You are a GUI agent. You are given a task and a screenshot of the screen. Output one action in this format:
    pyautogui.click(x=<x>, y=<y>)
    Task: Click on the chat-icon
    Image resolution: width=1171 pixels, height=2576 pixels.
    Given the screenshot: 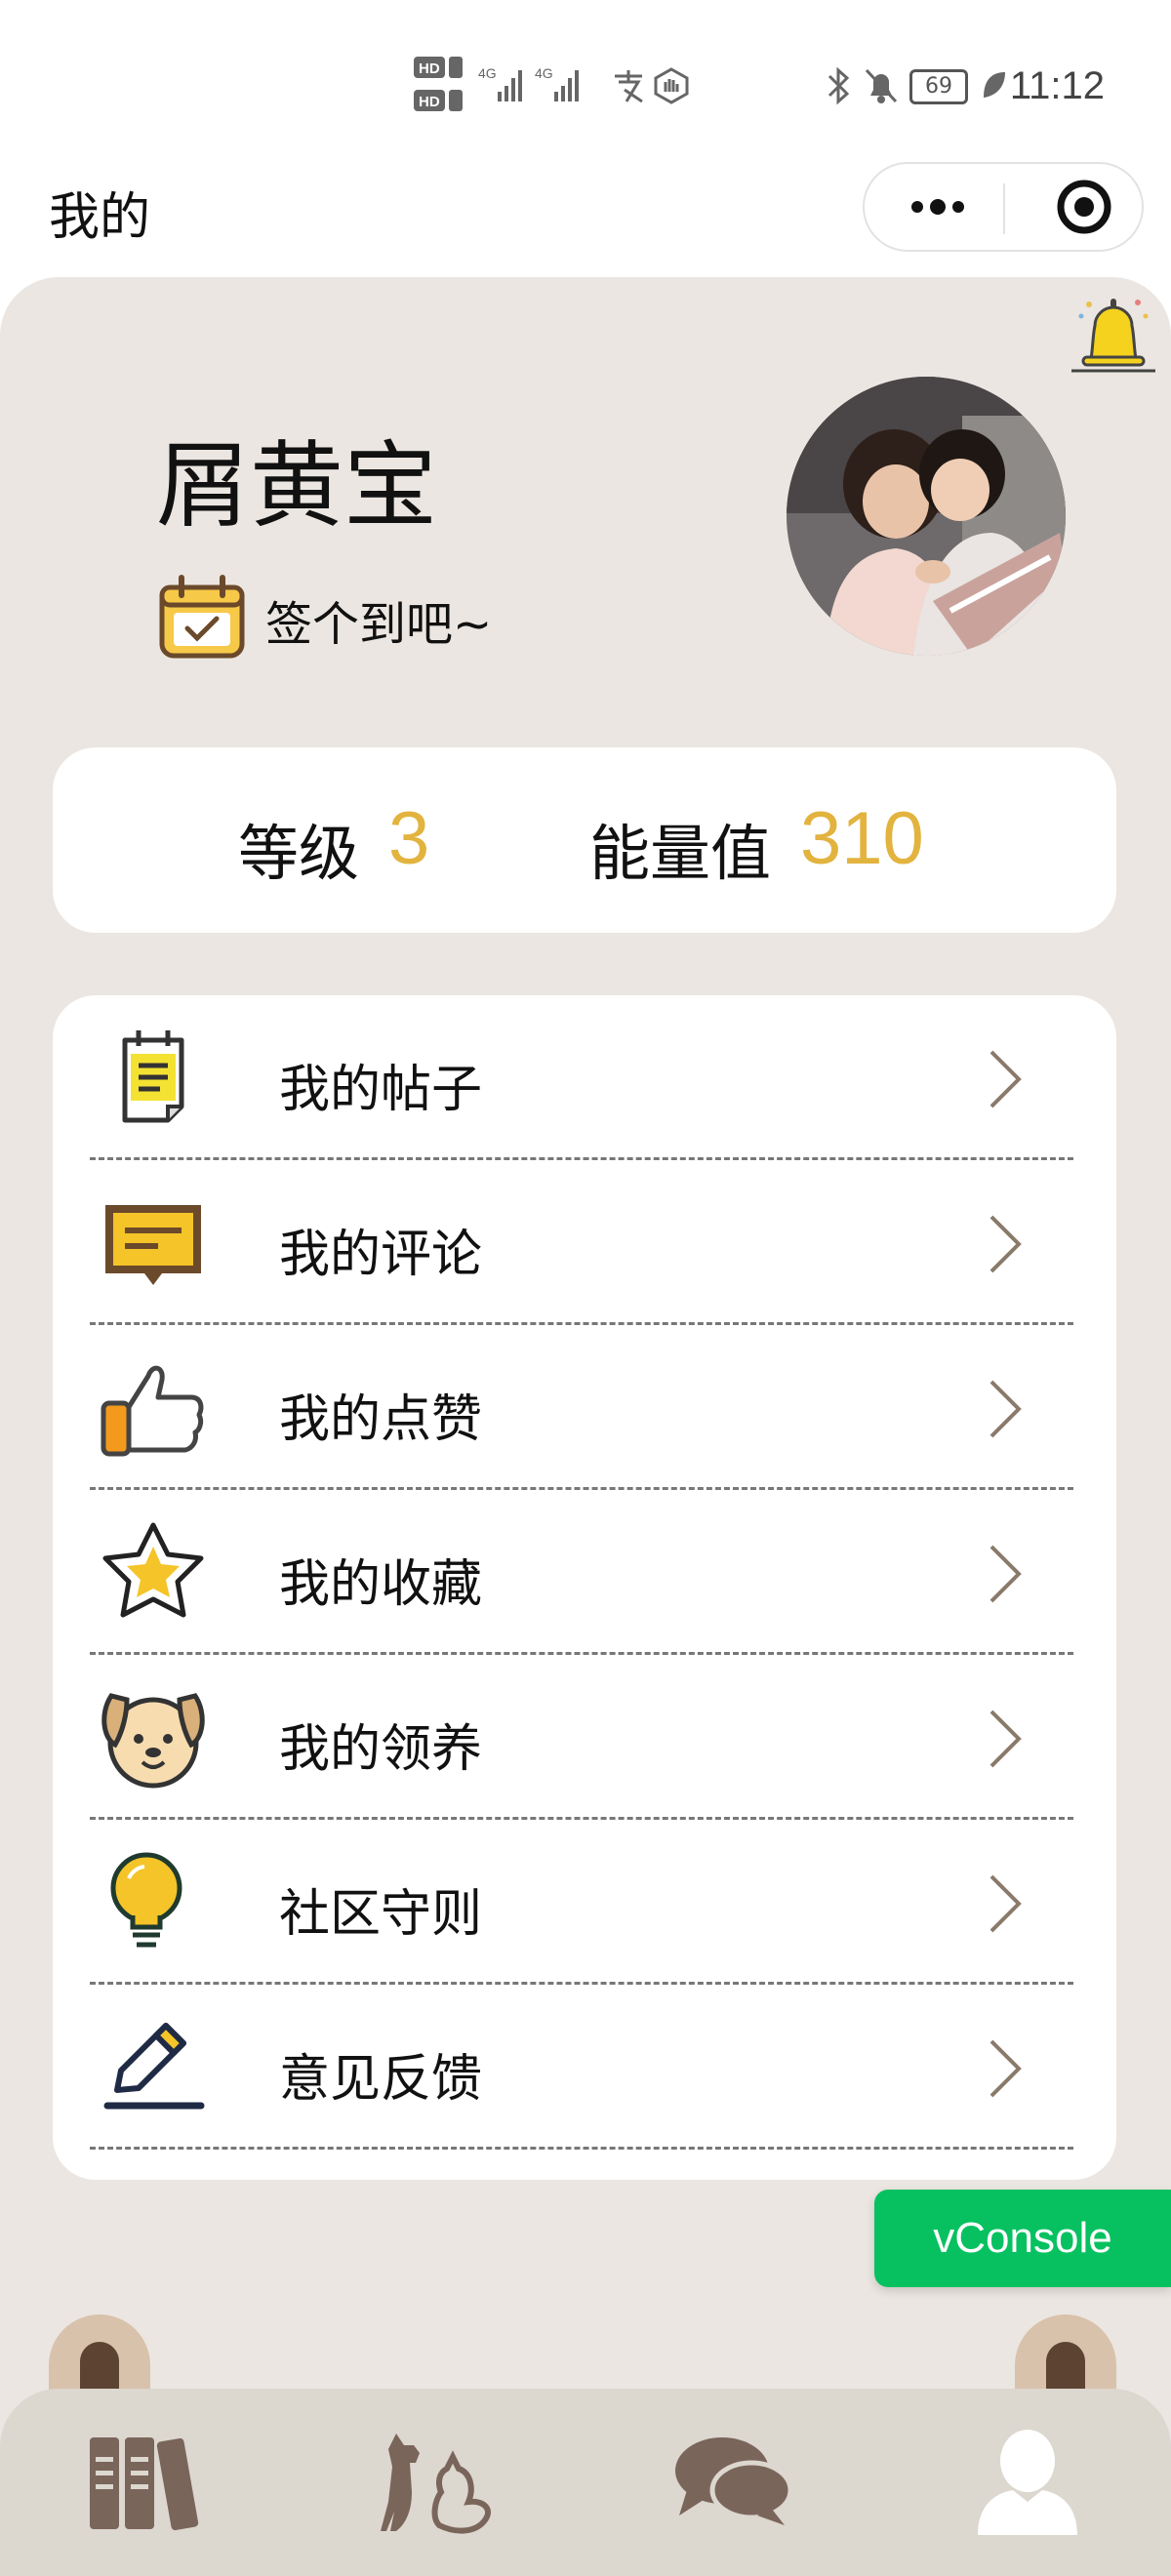 What is the action you would take?
    pyautogui.click(x=734, y=2481)
    